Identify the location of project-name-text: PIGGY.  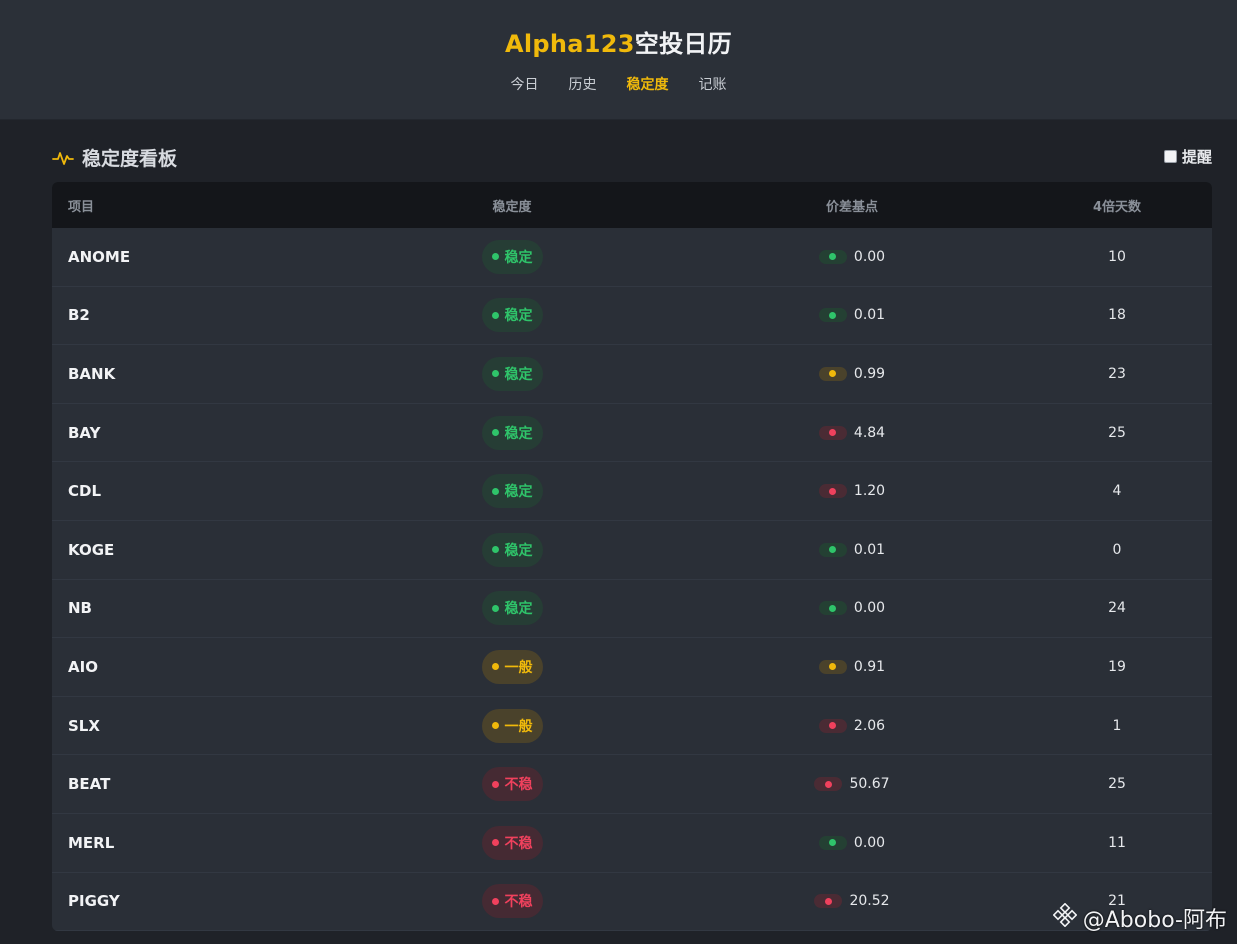
(94, 901).